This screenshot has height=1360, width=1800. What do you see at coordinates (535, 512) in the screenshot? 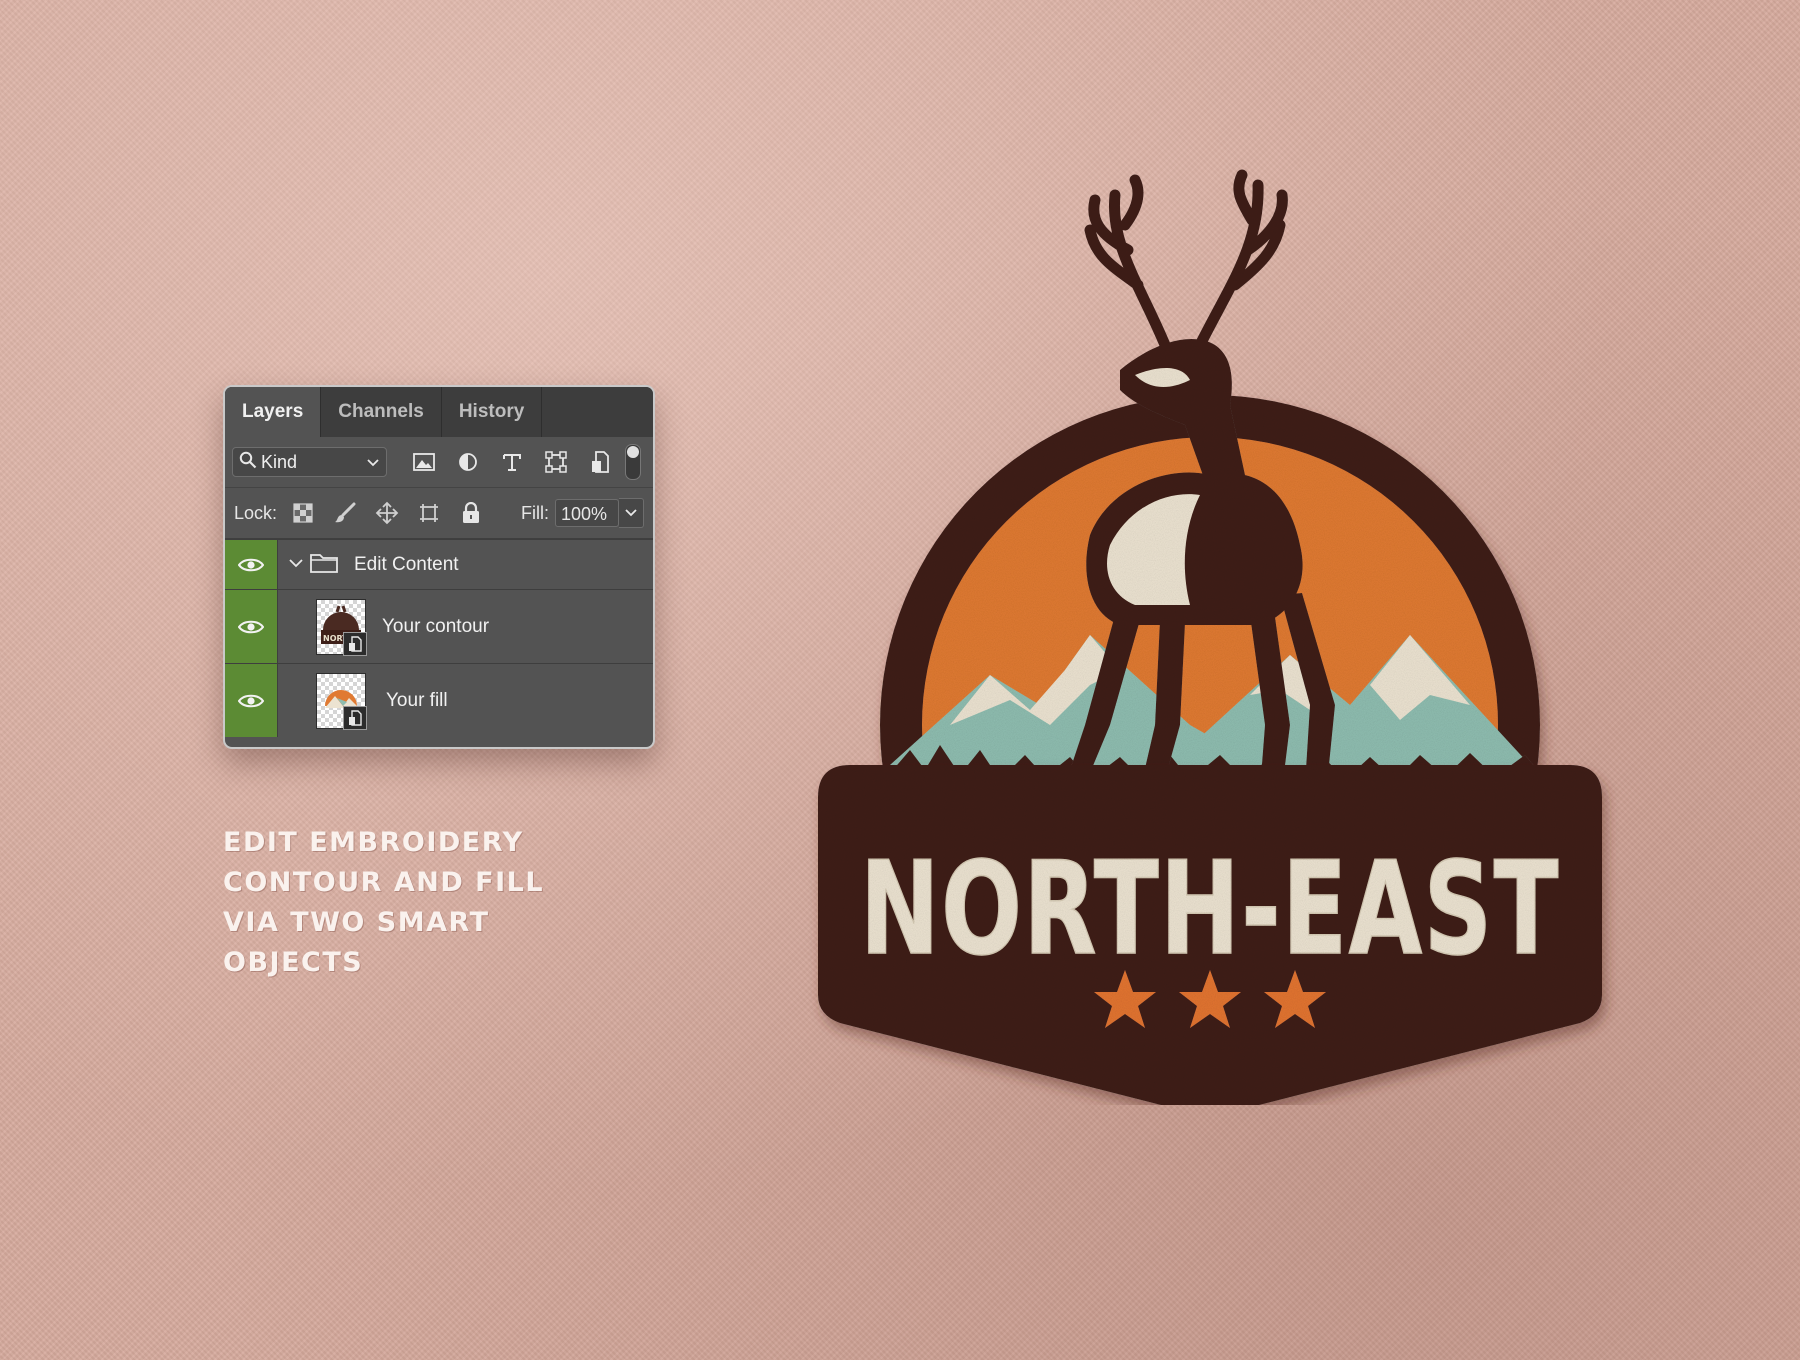
I see `fill-label: Fill:` at bounding box center [535, 512].